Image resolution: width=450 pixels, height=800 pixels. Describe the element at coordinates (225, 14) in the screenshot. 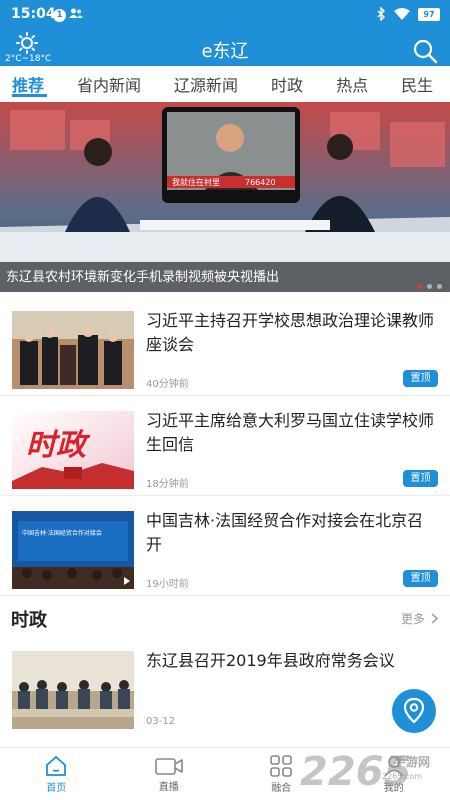

I see `status-bar: 15:04 1 97` at that location.